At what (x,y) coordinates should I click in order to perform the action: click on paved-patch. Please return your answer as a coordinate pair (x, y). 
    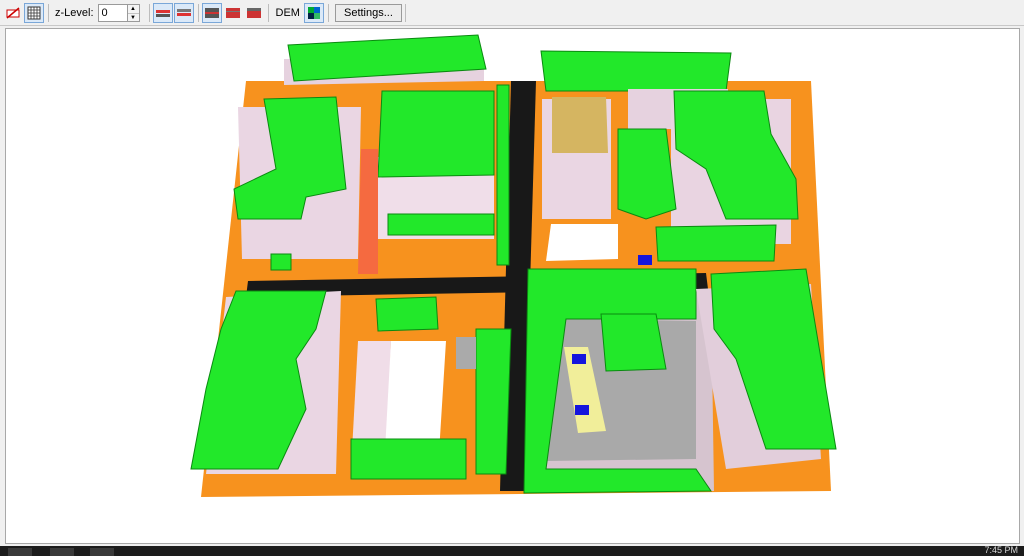
    Looking at the image, I should click on (466, 353).